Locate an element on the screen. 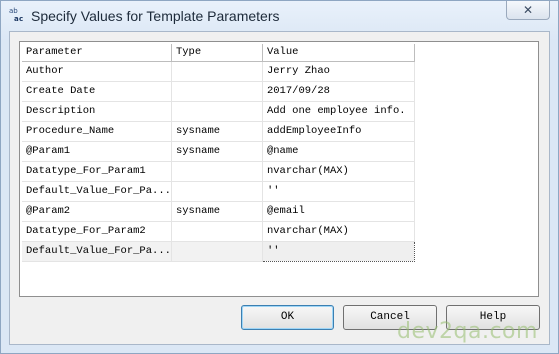 Image resolution: width=559 pixels, height=354 pixels. close-icon: ✕ is located at coordinates (528, 10).